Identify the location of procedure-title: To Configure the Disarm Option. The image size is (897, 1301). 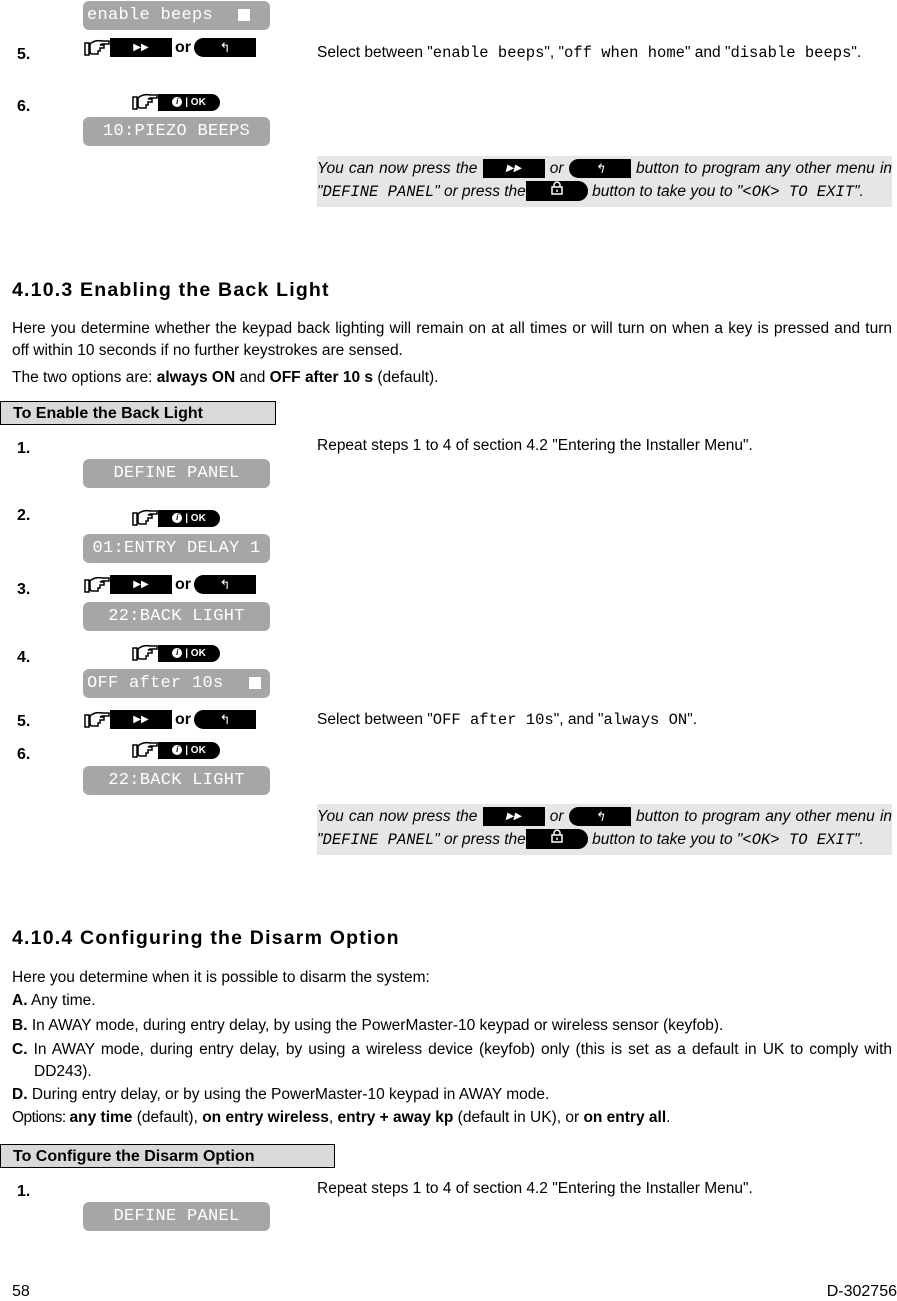
(167, 1156).